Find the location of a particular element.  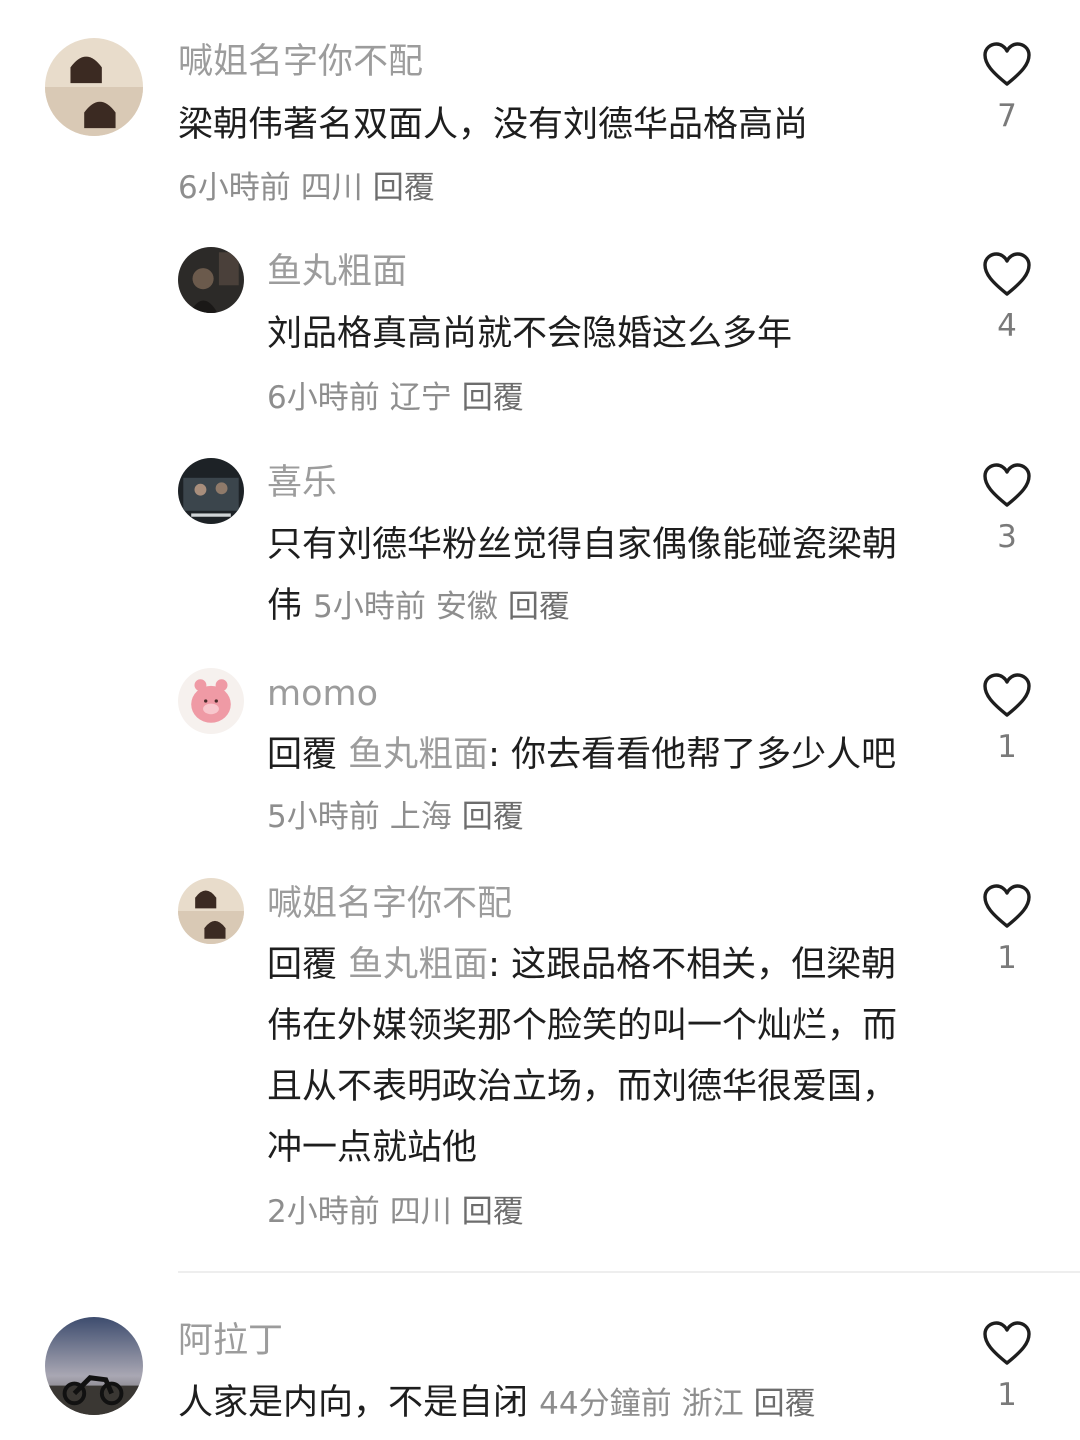

comment-location: 浙江 is located at coordinates (712, 1404).